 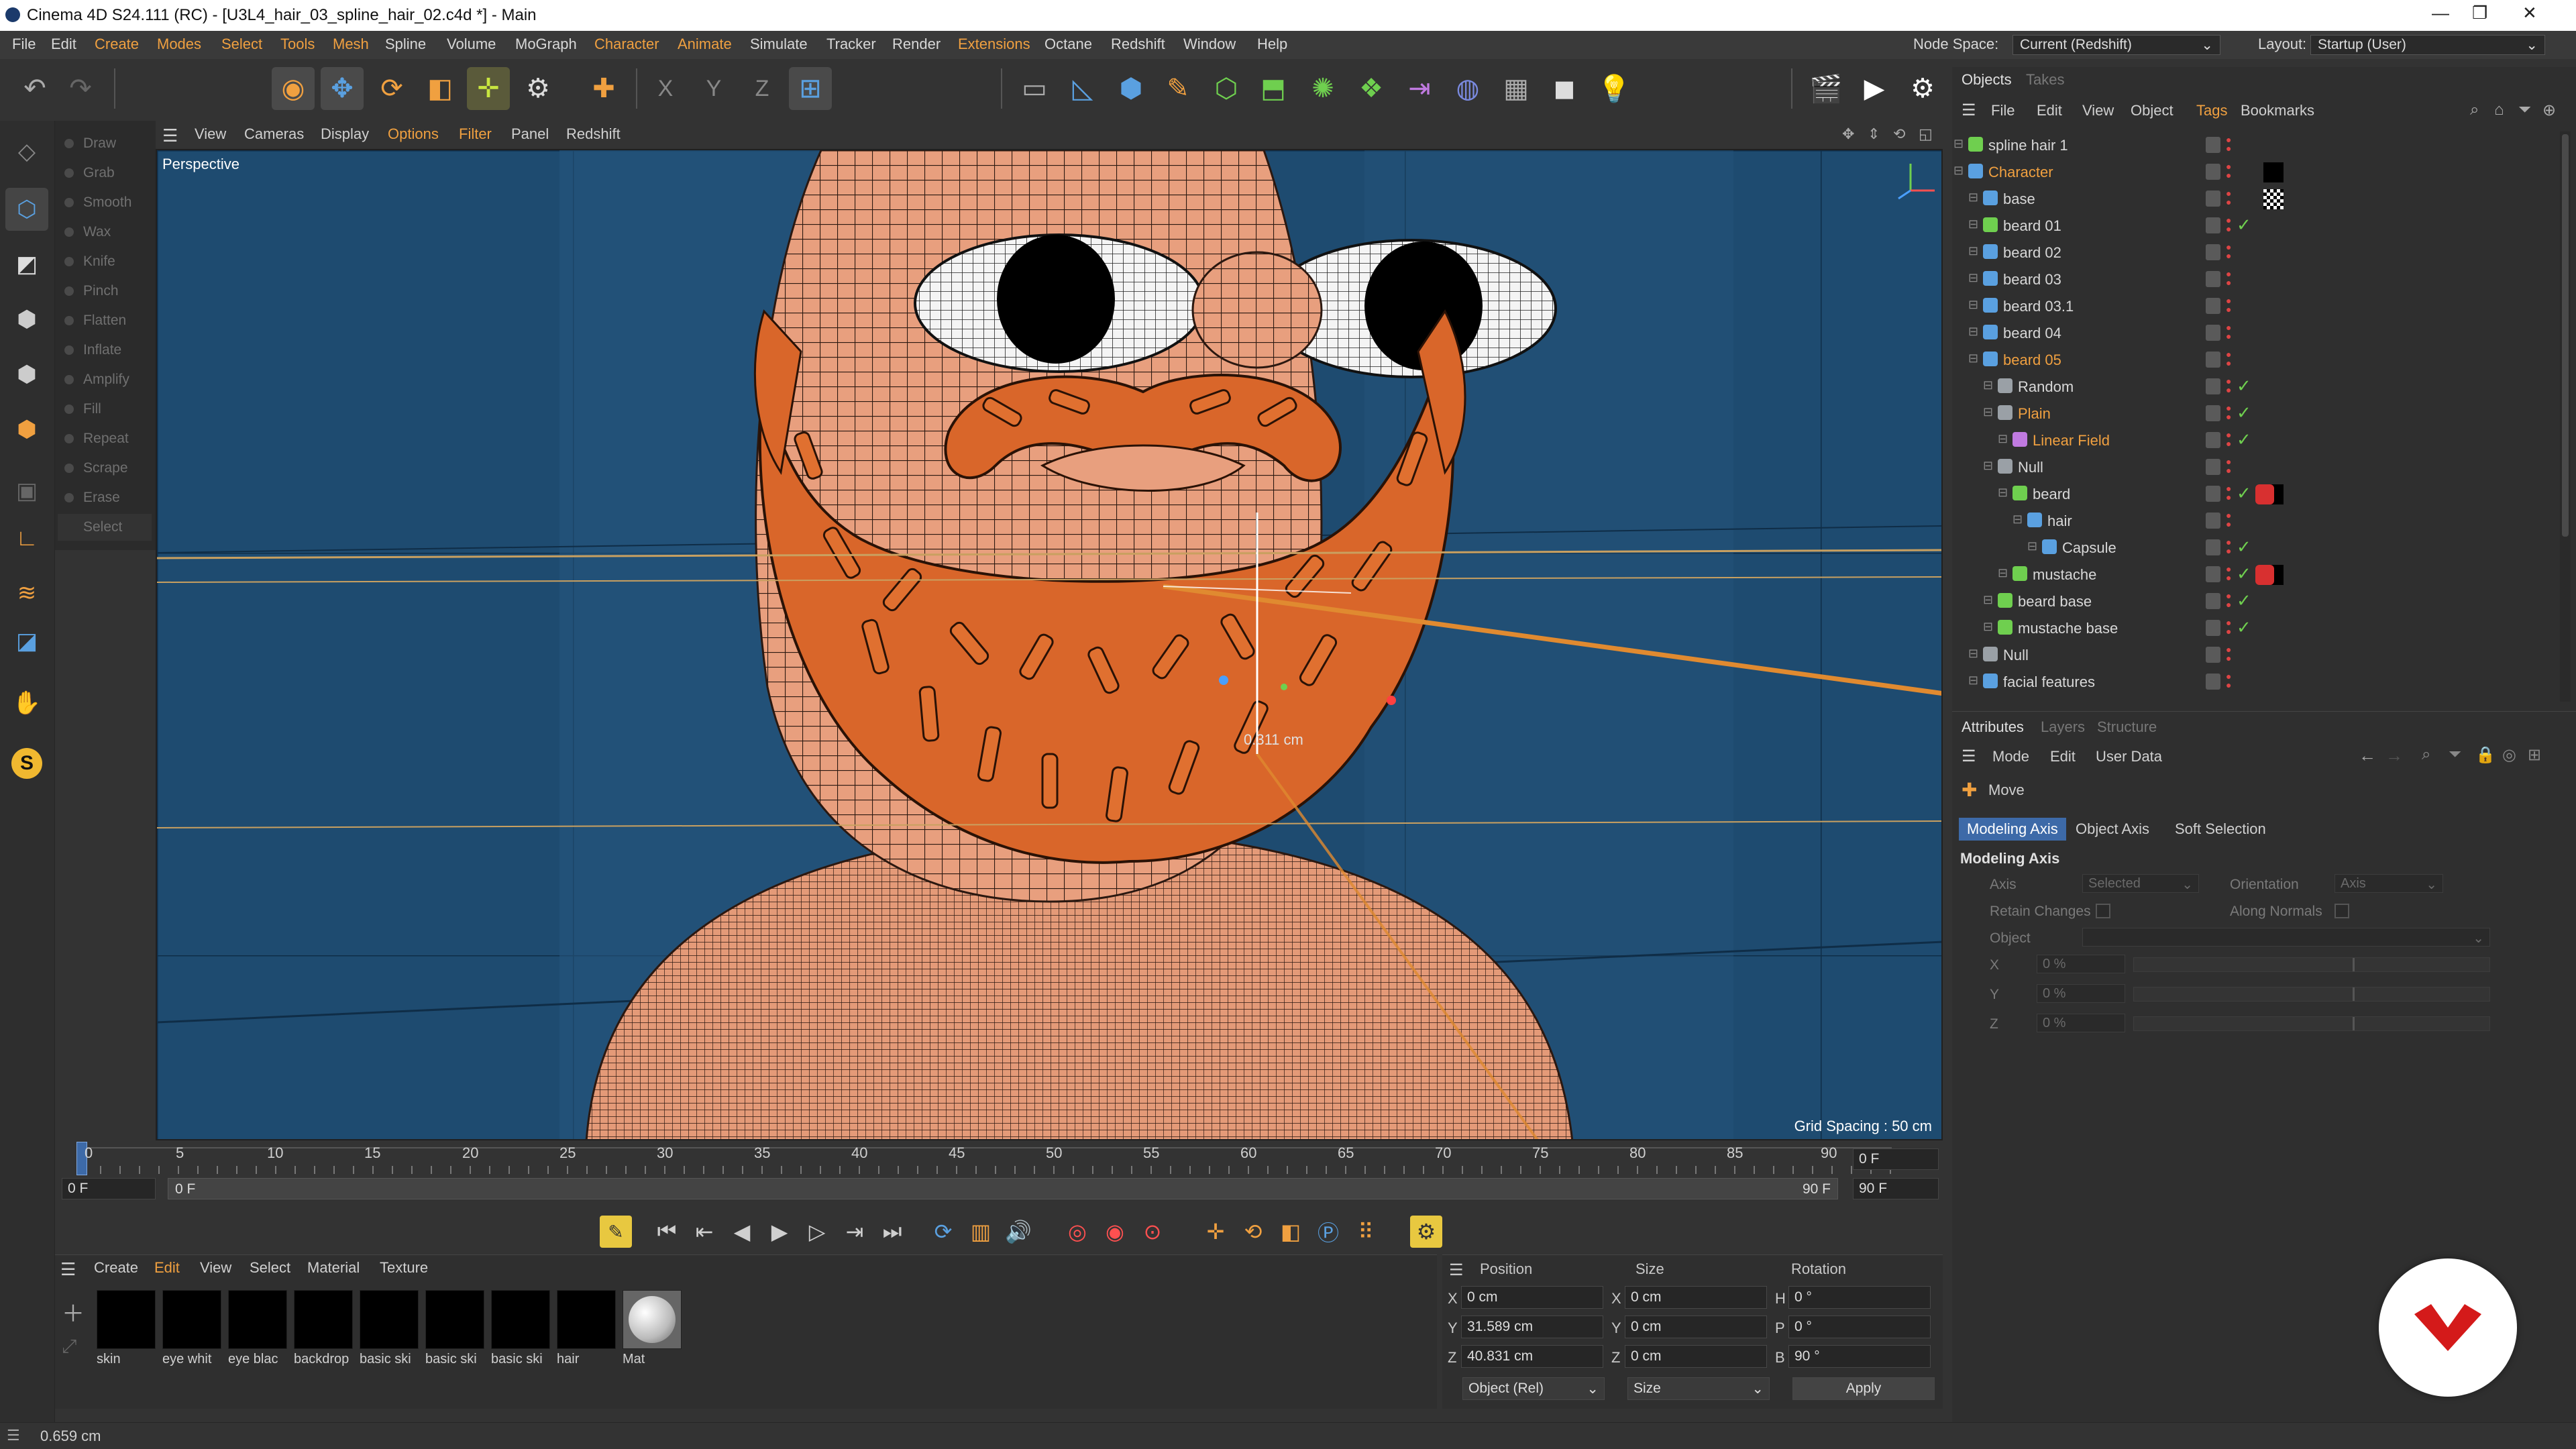 I want to click on layout-dropdown: Startup (User) ⌄, so click(x=2427, y=45).